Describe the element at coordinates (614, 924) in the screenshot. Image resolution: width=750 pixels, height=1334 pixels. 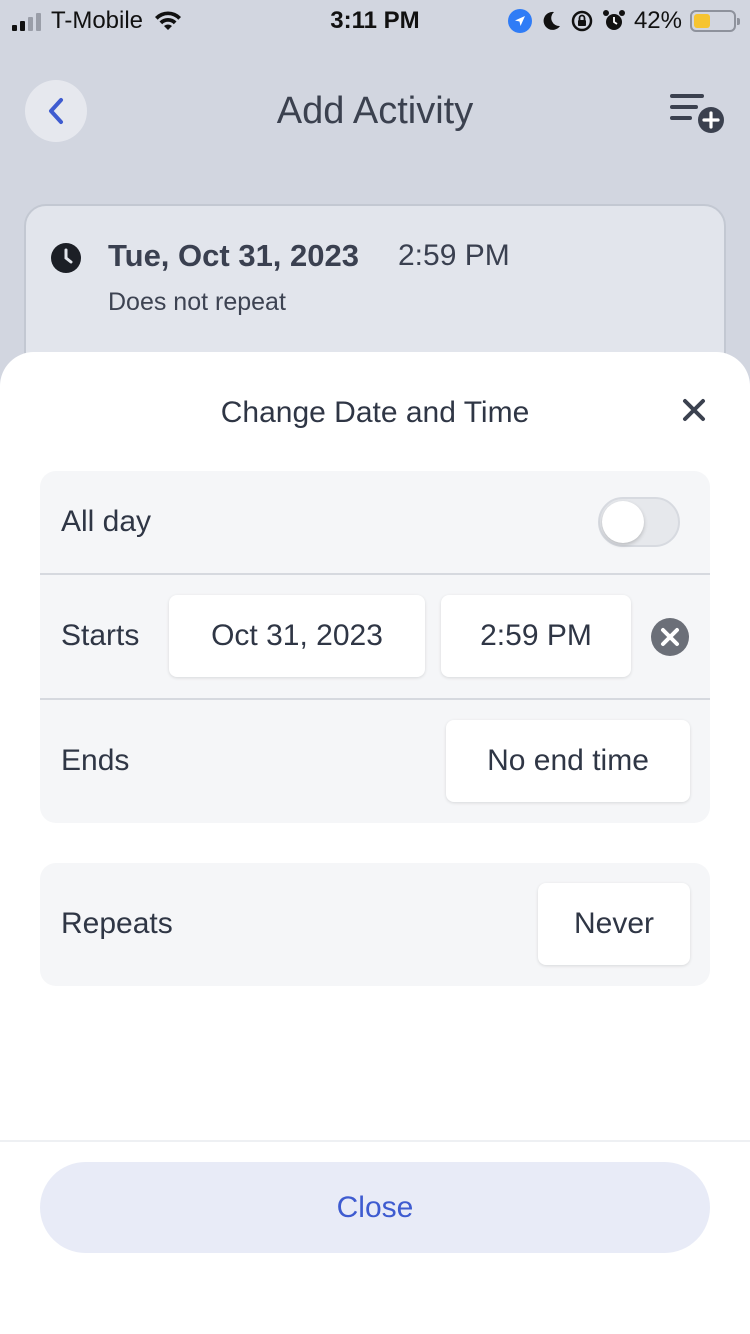
I see `repeats-button: Never` at that location.